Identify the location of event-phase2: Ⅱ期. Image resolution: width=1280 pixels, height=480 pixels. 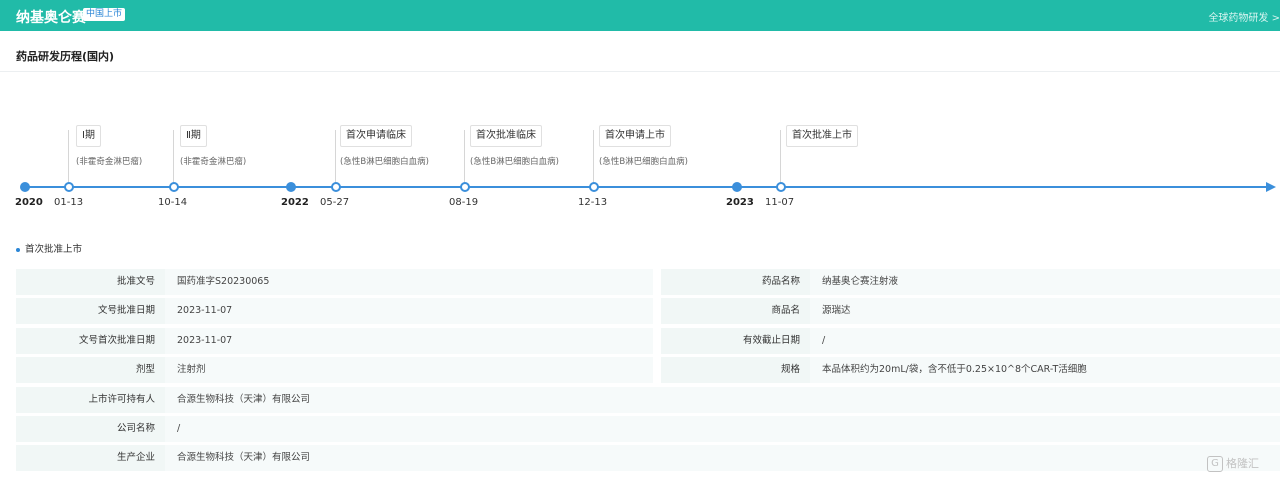
(193, 136).